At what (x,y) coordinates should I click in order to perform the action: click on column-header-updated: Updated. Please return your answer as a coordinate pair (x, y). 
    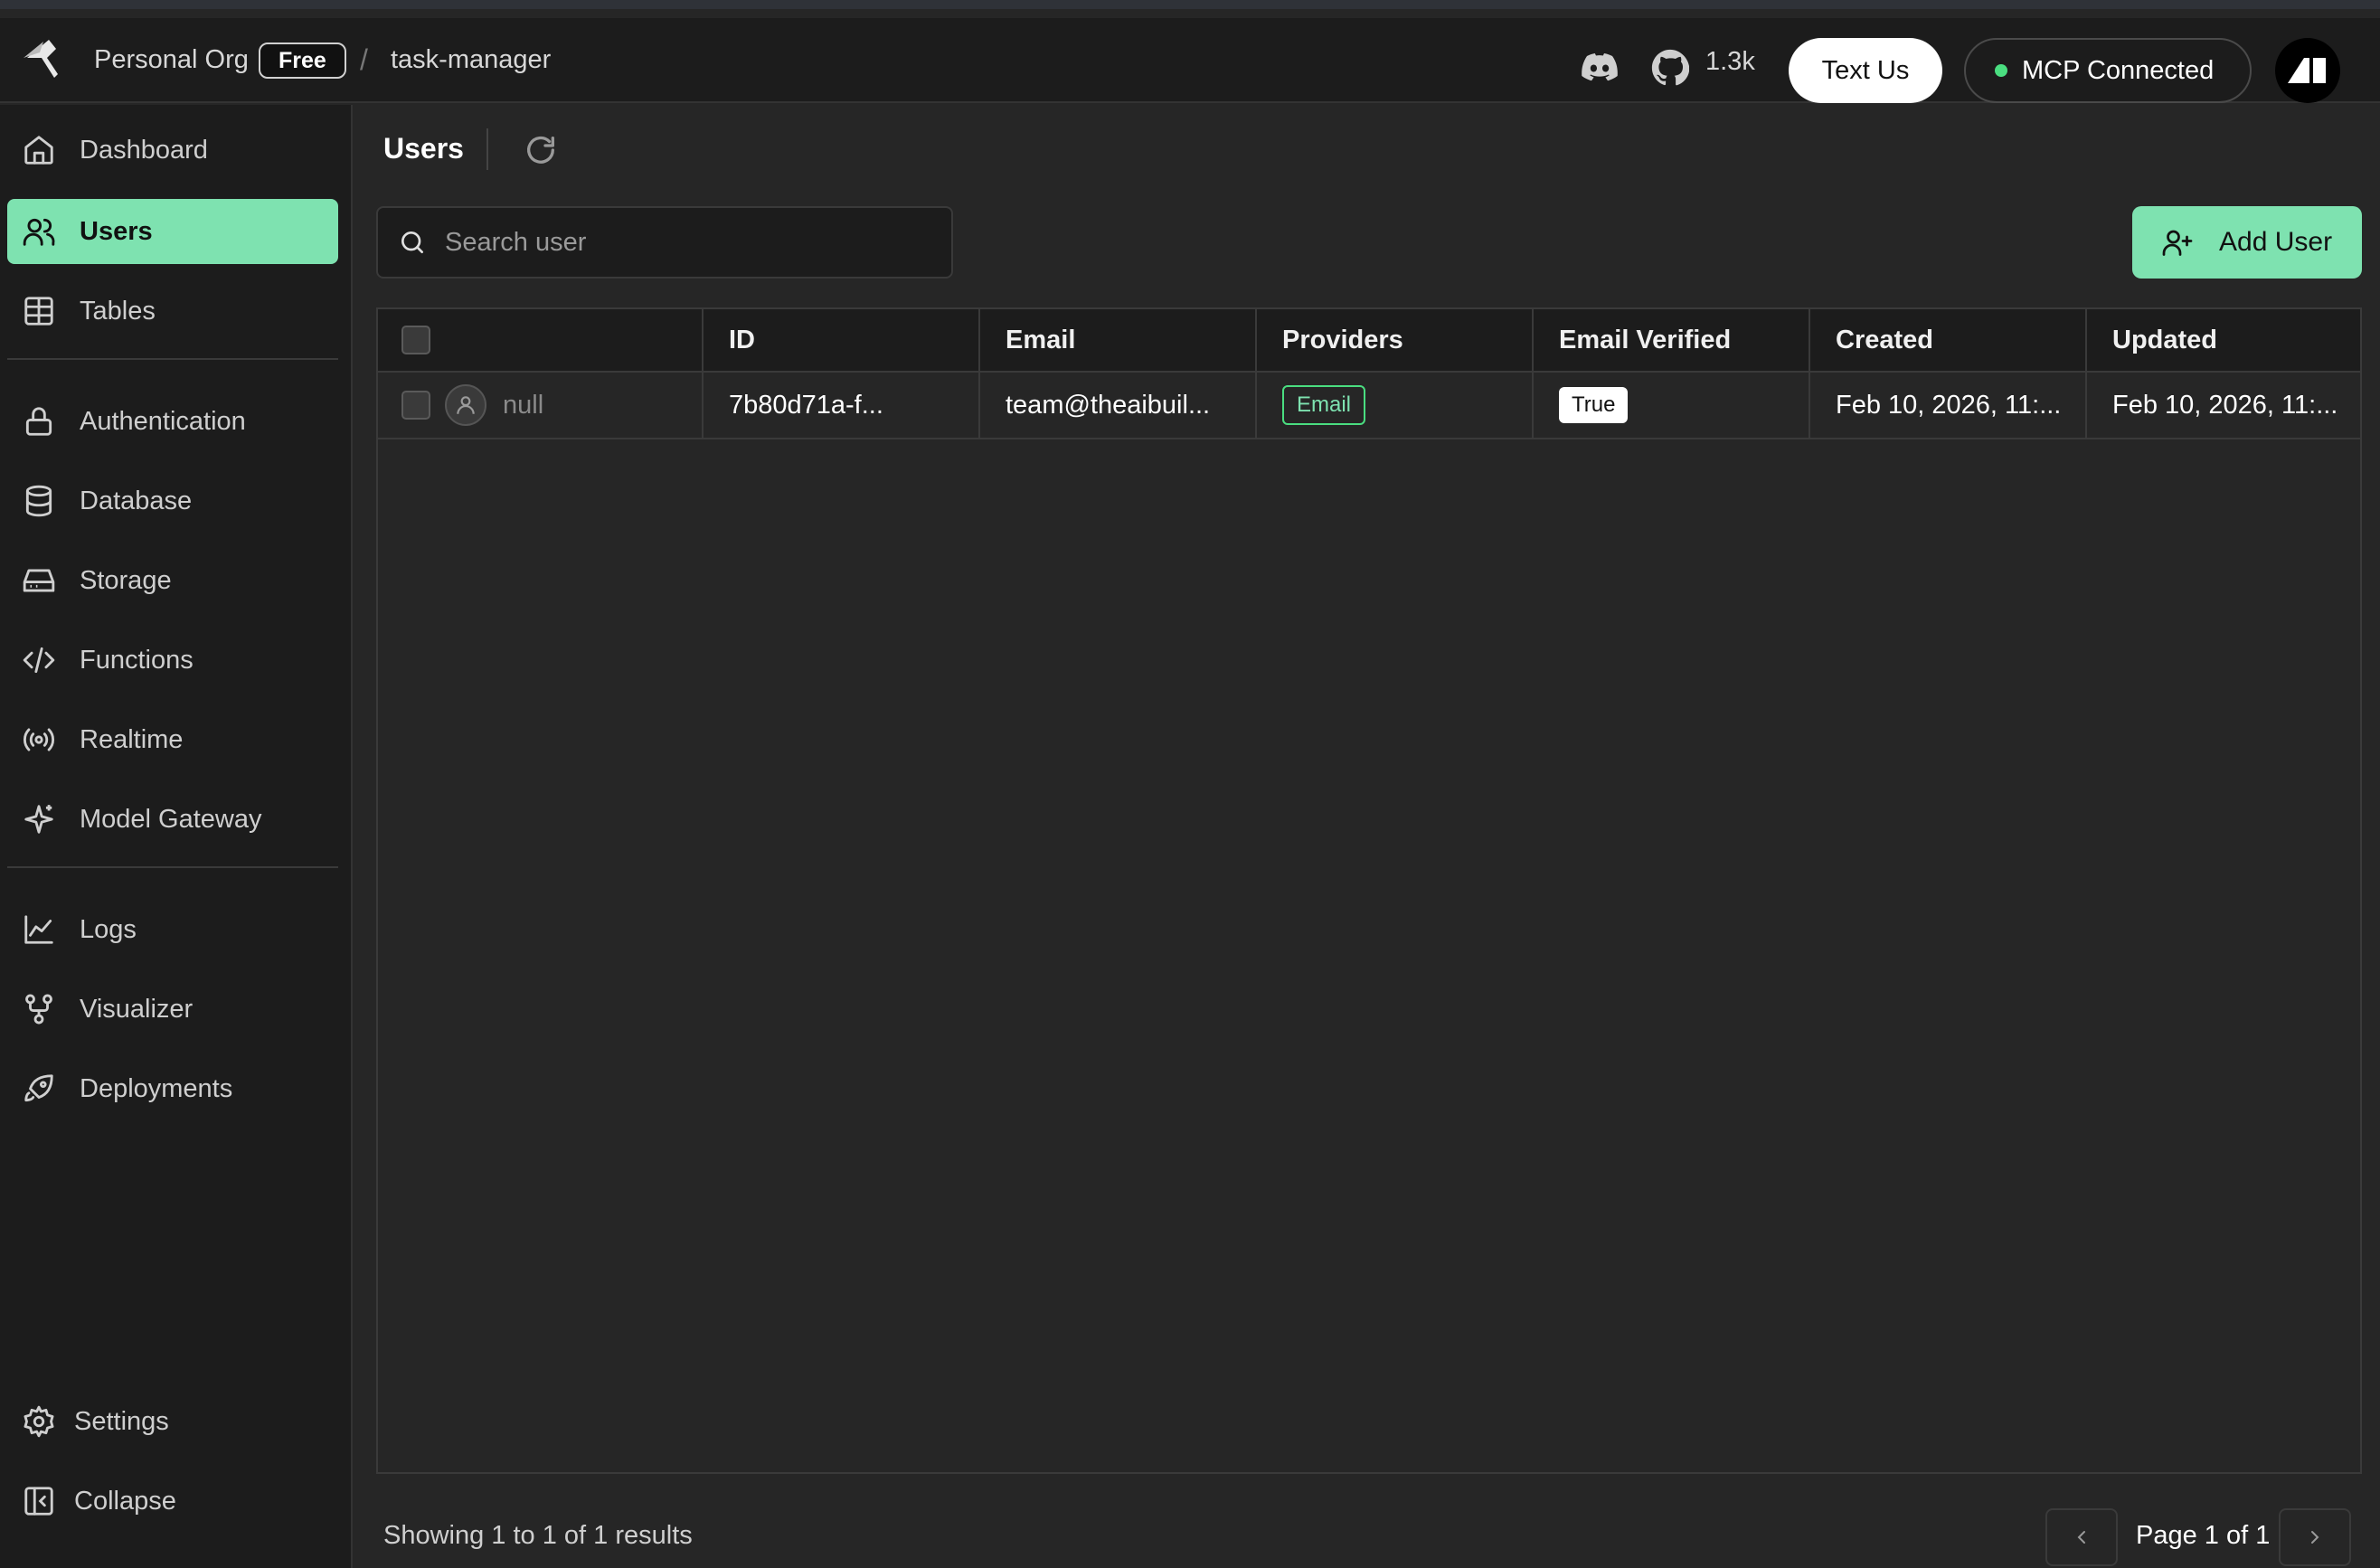
    Looking at the image, I should click on (2222, 340).